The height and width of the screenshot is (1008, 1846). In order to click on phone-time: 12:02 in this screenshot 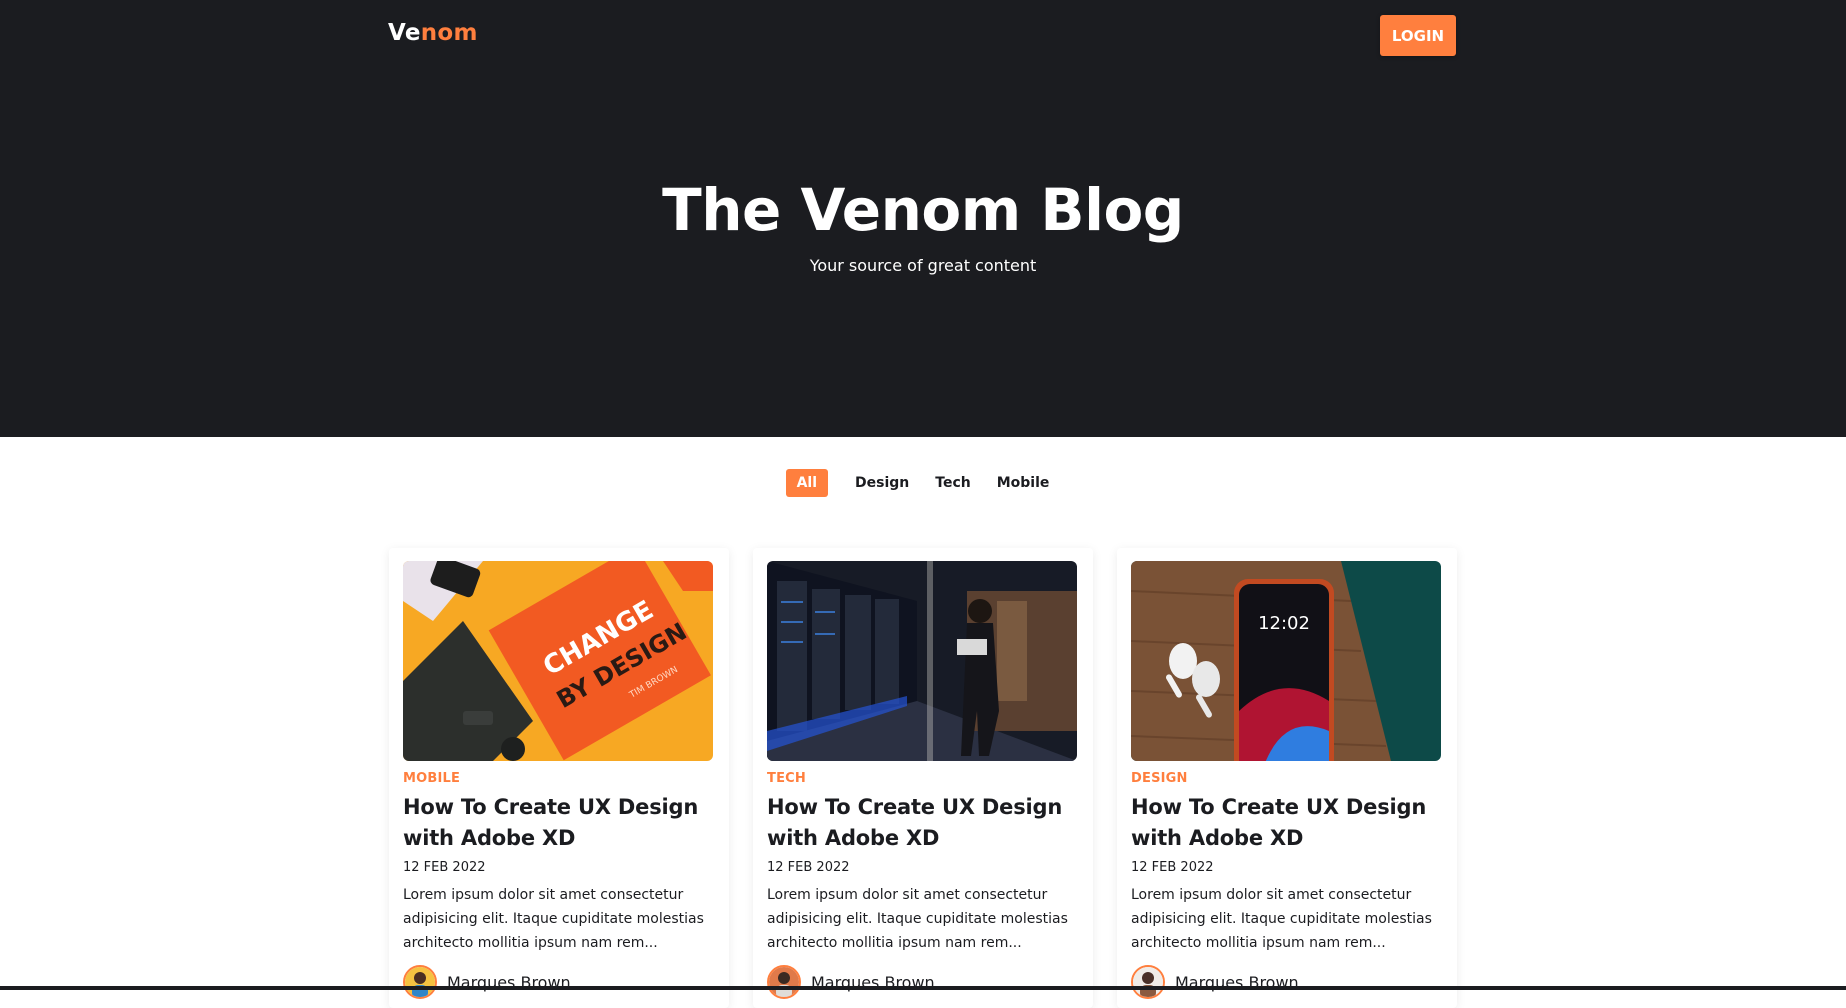, I will do `click(1284, 623)`.